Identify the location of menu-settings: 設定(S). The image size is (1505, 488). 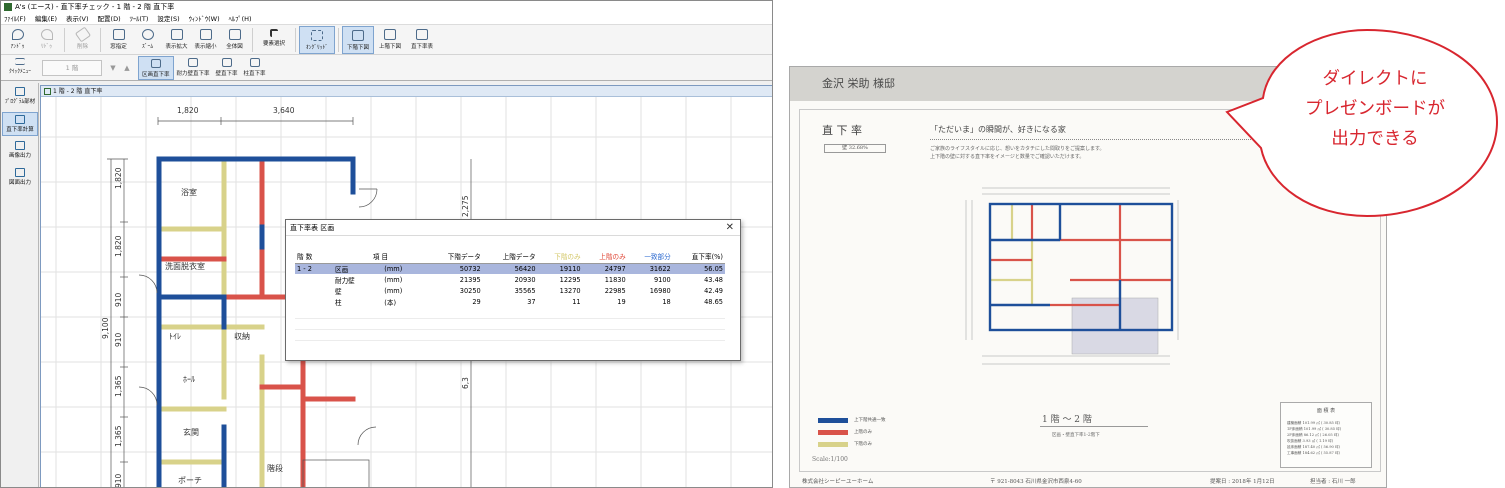
(168, 18).